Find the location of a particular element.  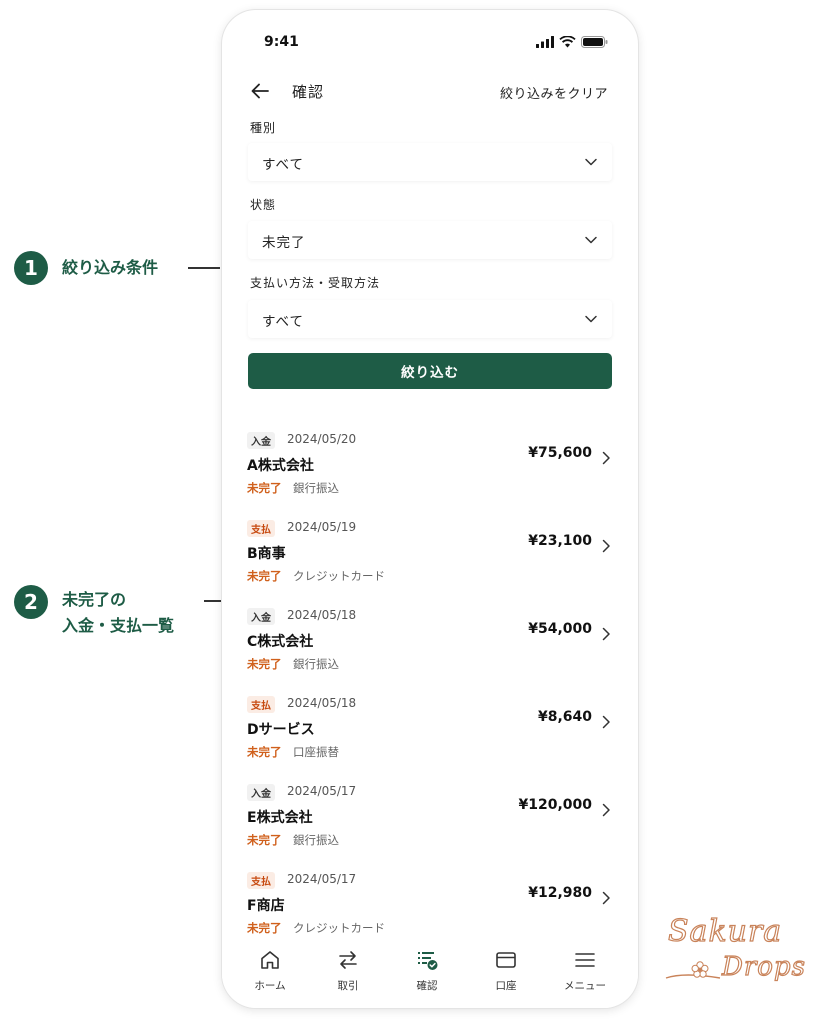

annotation-number: 2 is located at coordinates (31, 602).